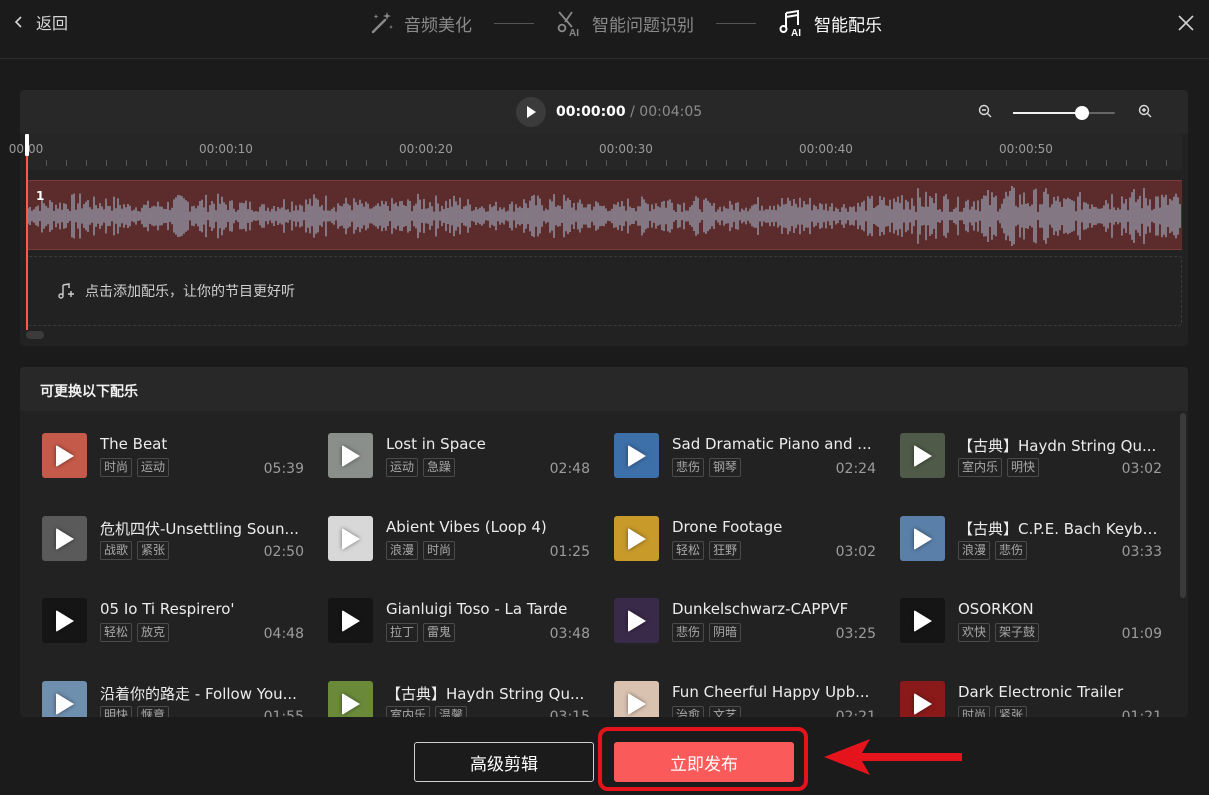 The height and width of the screenshot is (795, 1209). I want to click on music-item: Gianluigi Toso - La Tarde 拉丁 雷鬼 03:48, so click(459, 621).